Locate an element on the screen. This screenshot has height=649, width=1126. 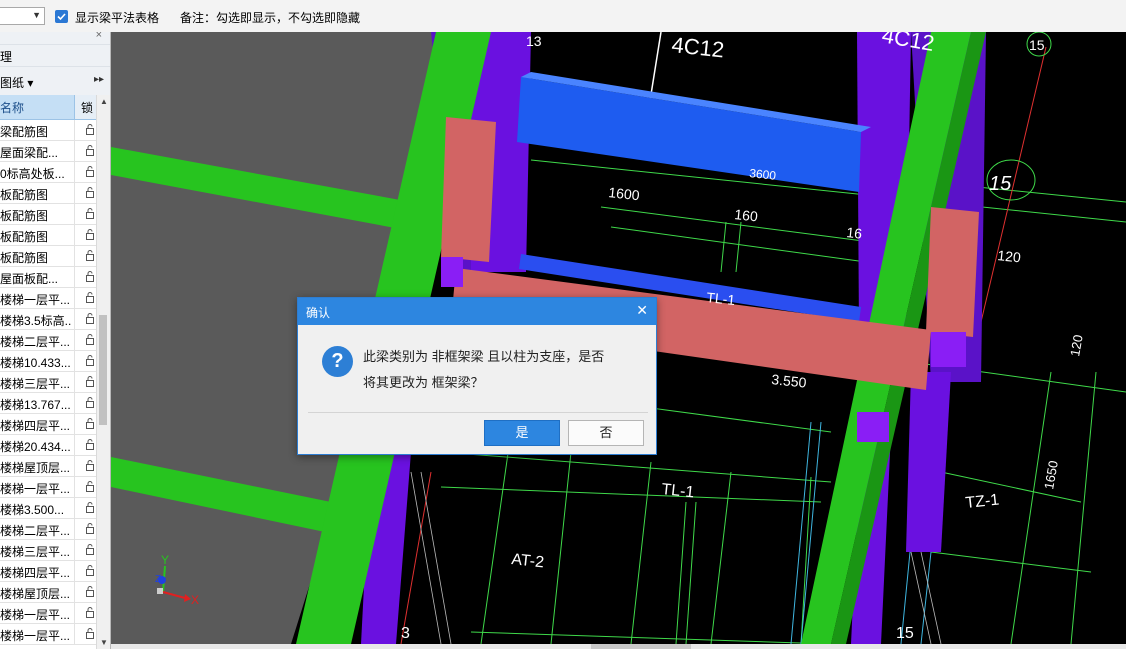
show-beam-table-checkbox is located at coordinates (61, 16).